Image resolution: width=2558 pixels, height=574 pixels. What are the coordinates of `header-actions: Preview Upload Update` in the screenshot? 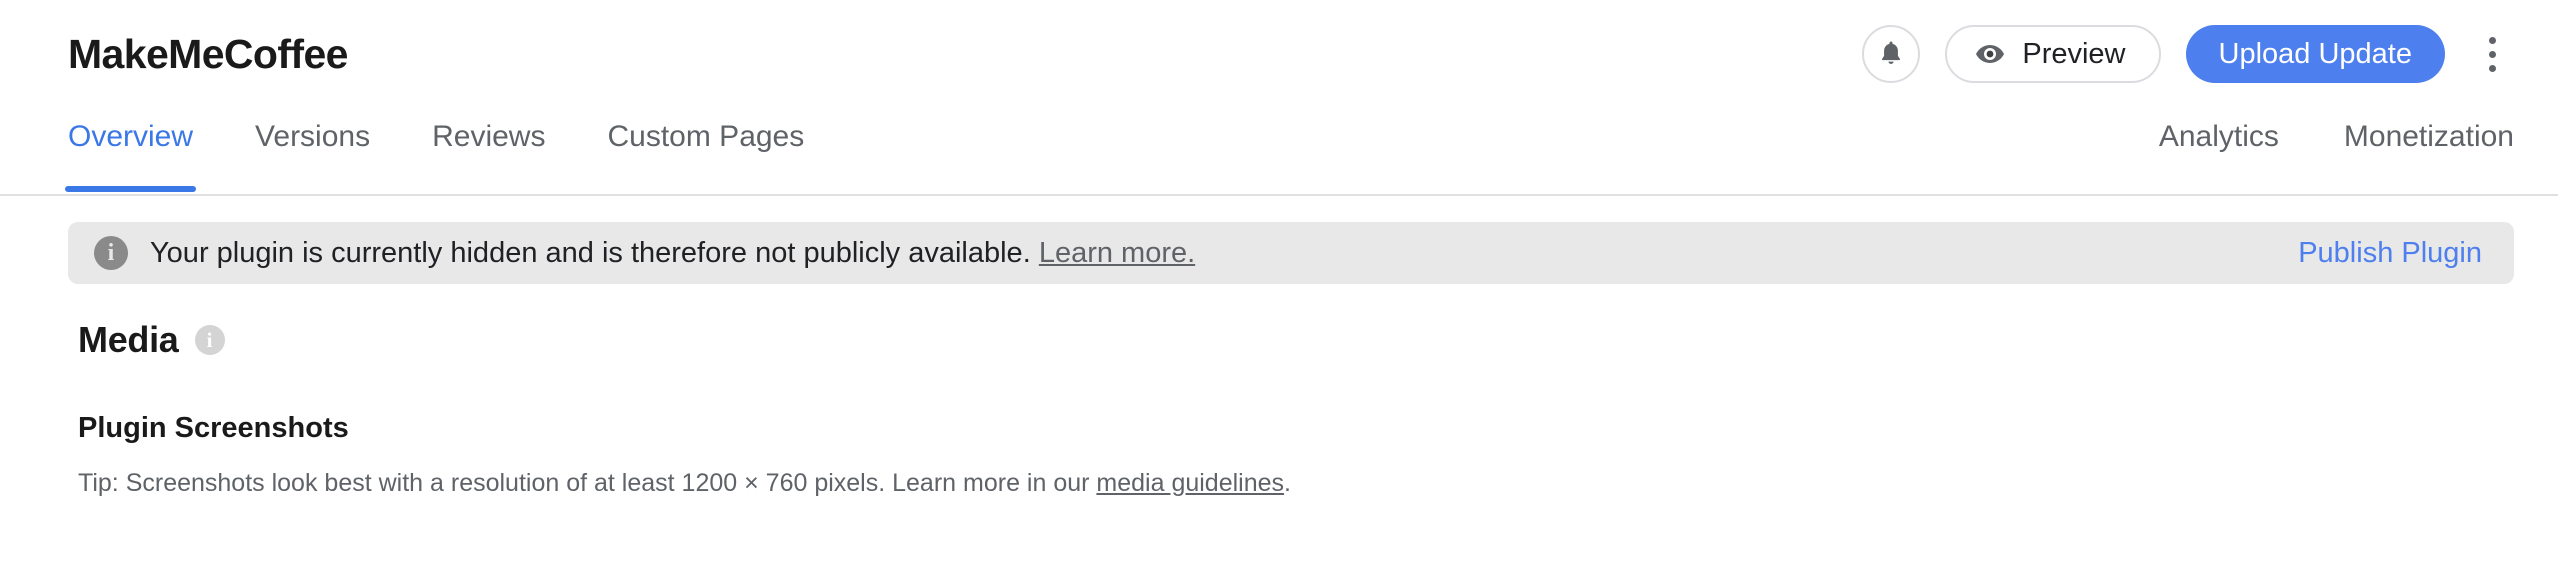 It's located at (2188, 54).